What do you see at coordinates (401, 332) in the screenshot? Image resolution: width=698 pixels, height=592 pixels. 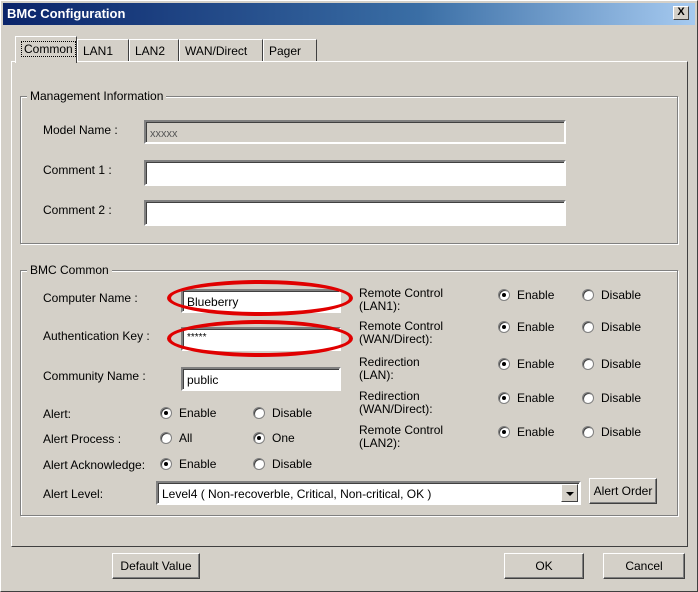 I see `remote-control-wan-label: Remote Control (WAN/Direct):` at bounding box center [401, 332].